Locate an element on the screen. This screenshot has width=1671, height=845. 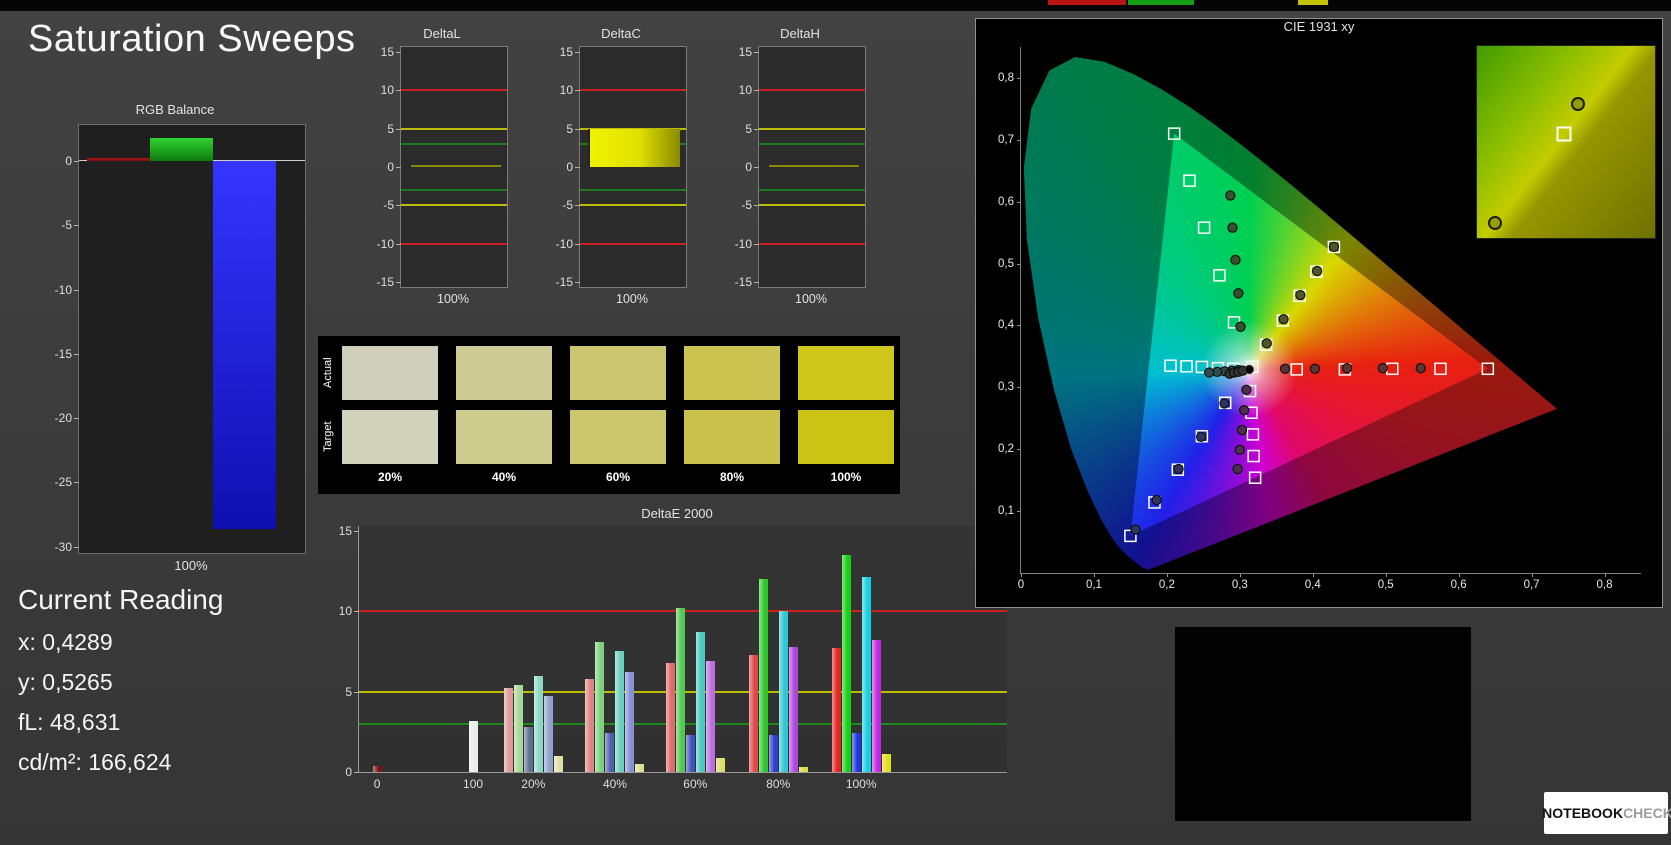
y-tick-label: 0,5 is located at coordinates (1006, 263).